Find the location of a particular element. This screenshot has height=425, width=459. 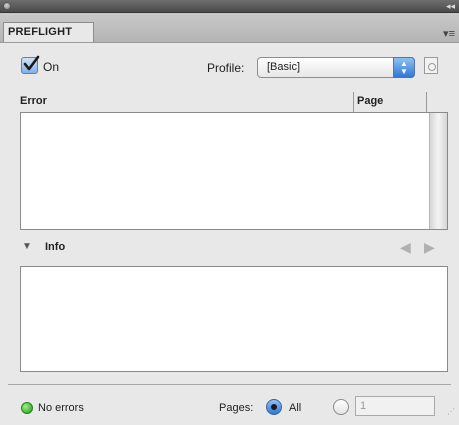

status-ok-icon is located at coordinates (27, 408).